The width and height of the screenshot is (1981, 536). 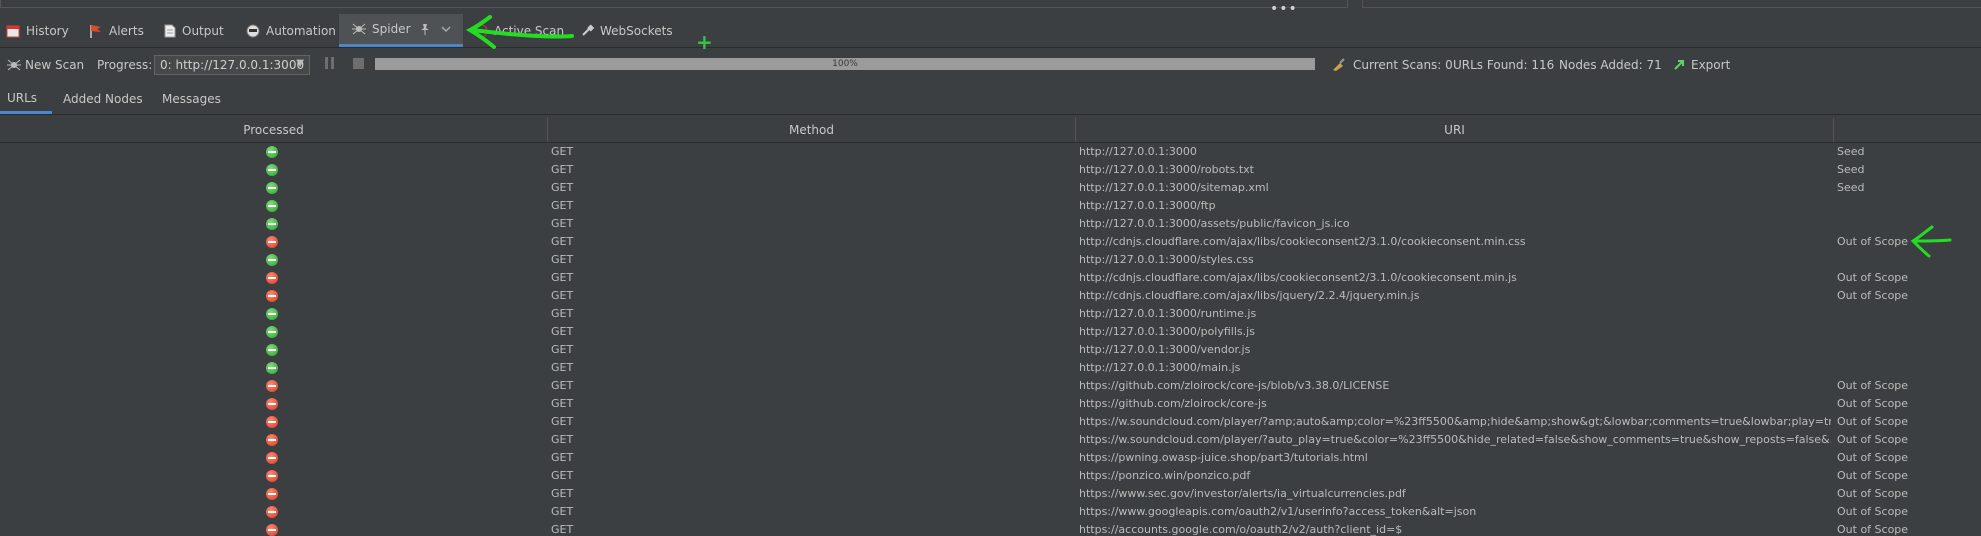 What do you see at coordinates (103, 99) in the screenshot?
I see `subtab-added-nodes: Added Nodes` at bounding box center [103, 99].